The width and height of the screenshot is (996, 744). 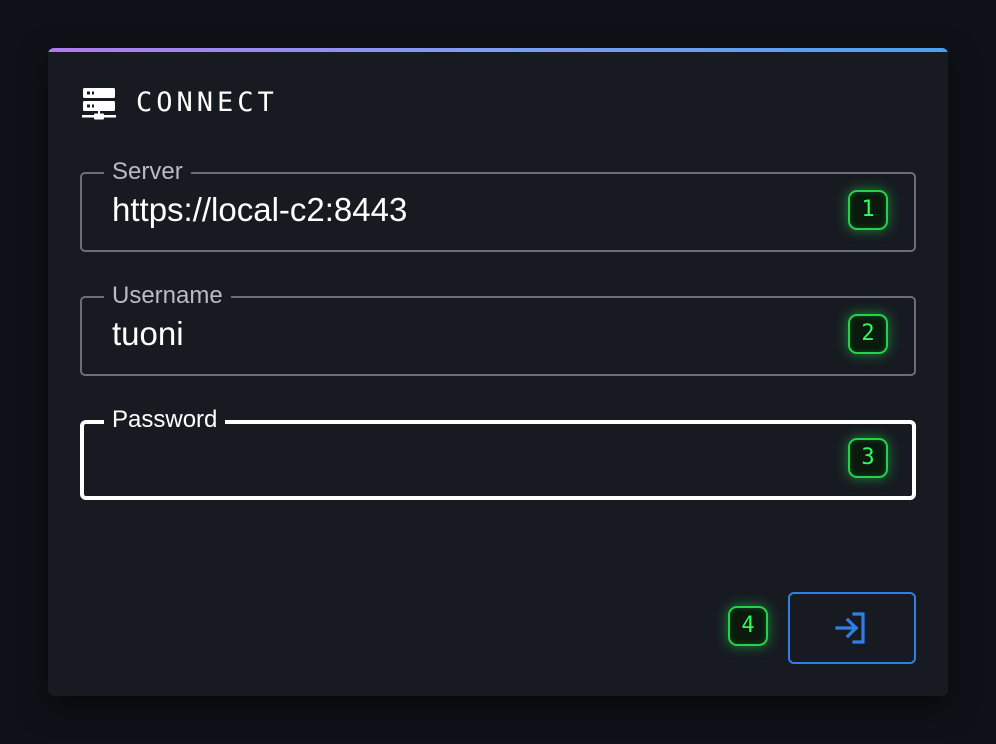 I want to click on hint-badge-1: 1, so click(x=868, y=210).